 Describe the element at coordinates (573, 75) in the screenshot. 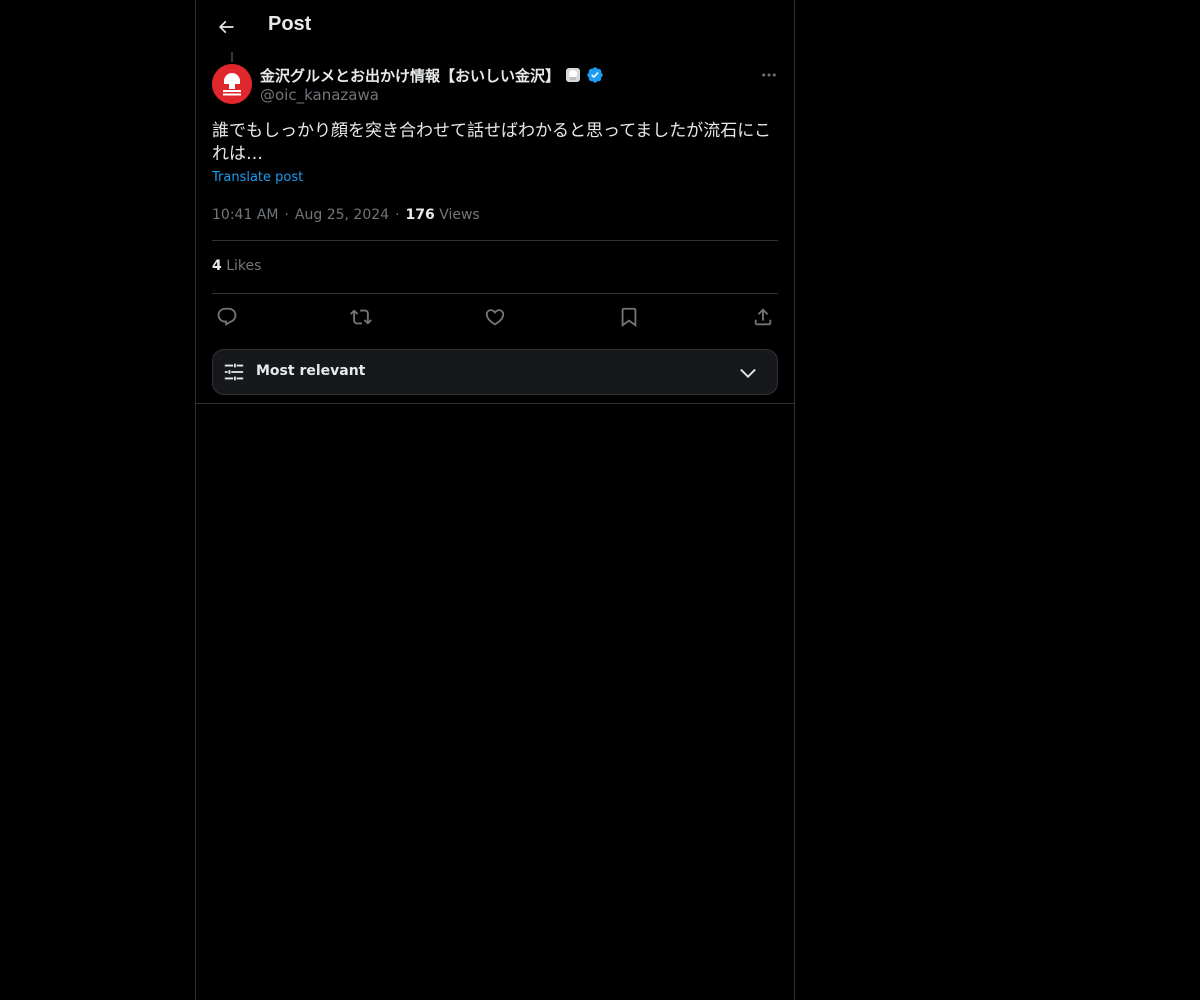

I see `chef-emoji-icon` at that location.